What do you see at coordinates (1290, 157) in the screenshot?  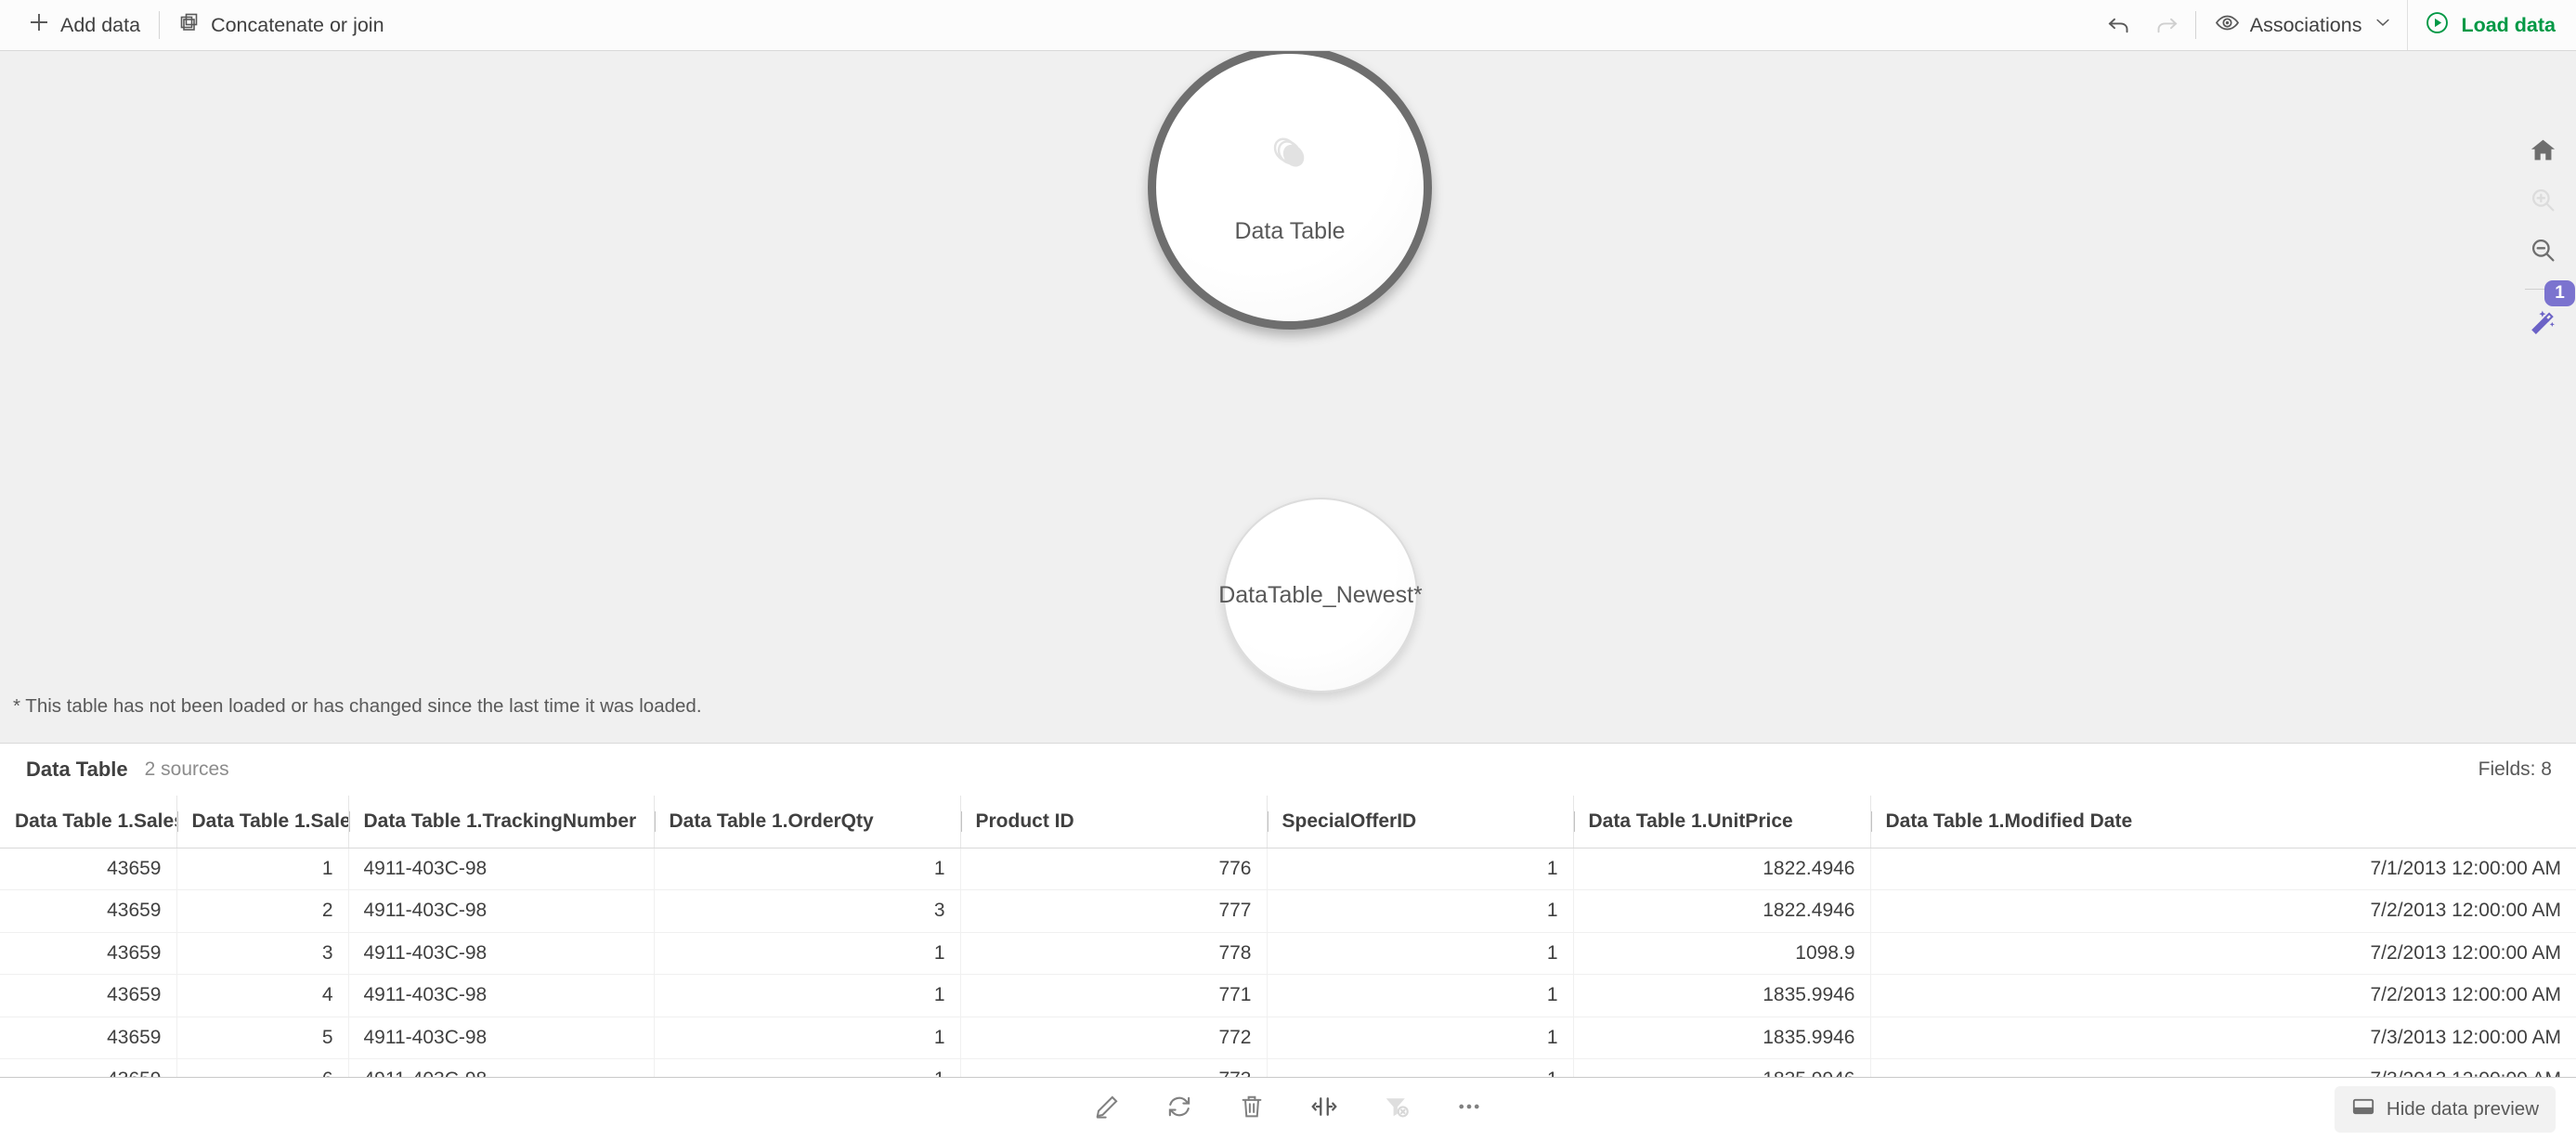 I see `stacked-discs-icon` at bounding box center [1290, 157].